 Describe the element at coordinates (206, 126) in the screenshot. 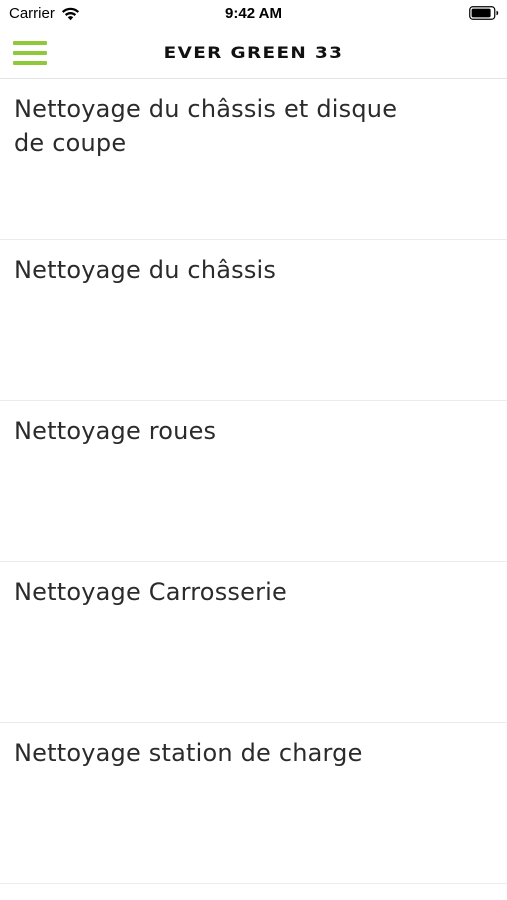

I see `list-item-label: Nettoyage du châssis et disque de coupe` at that location.